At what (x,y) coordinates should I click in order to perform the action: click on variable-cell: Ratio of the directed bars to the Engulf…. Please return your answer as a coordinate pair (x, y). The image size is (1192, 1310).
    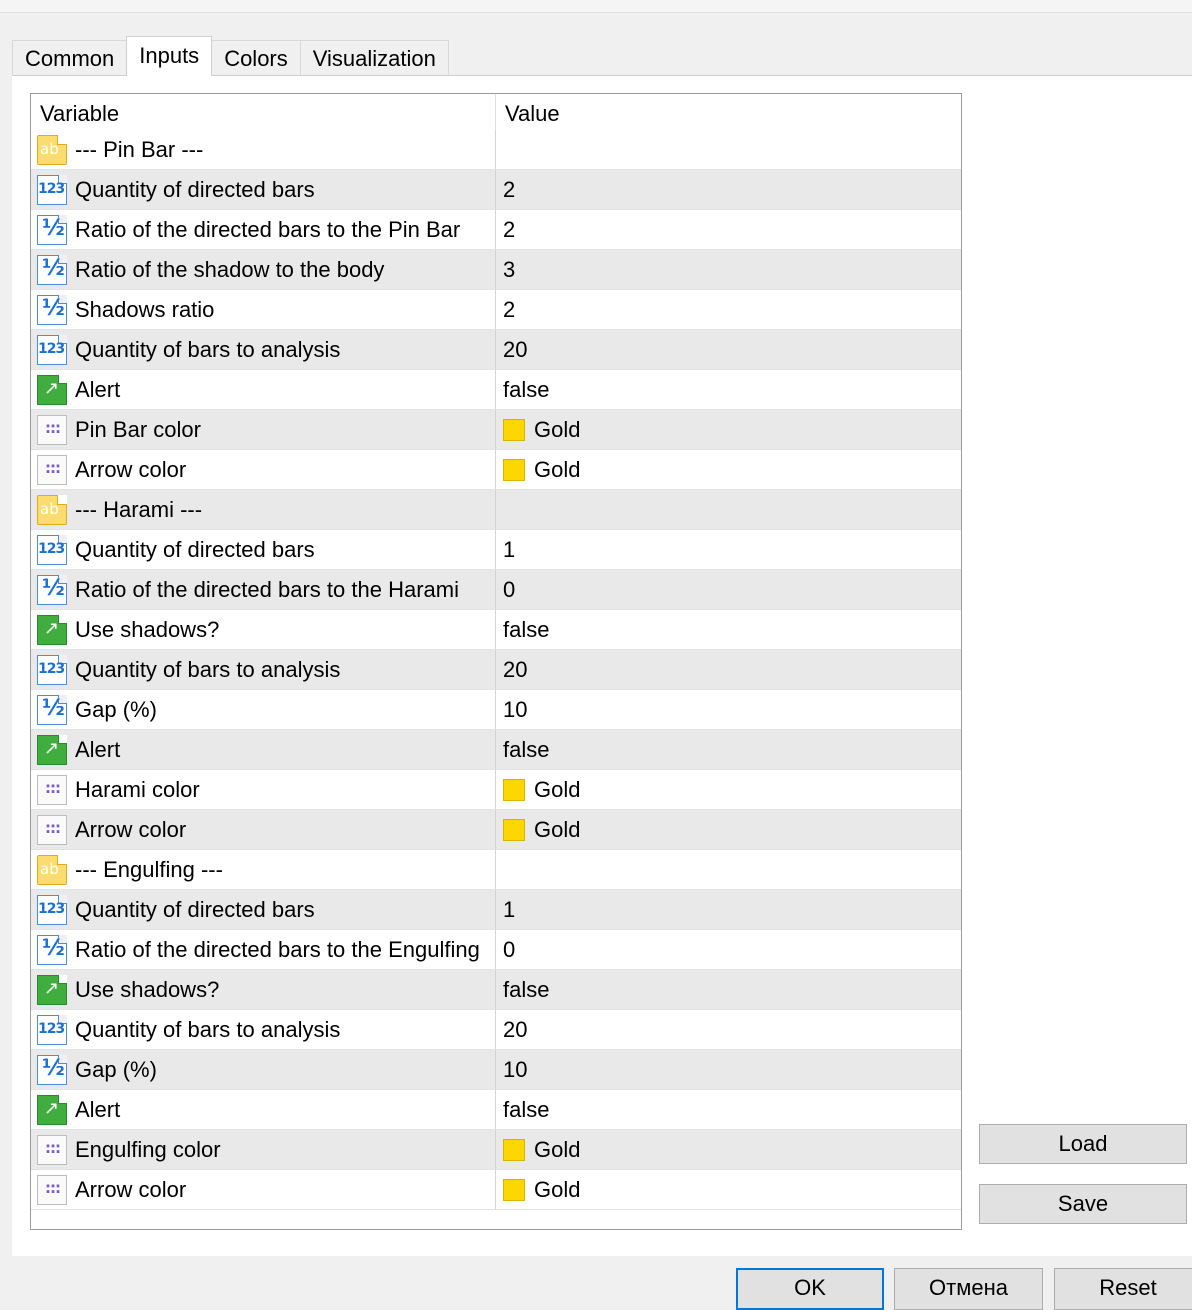
    Looking at the image, I should click on (263, 949).